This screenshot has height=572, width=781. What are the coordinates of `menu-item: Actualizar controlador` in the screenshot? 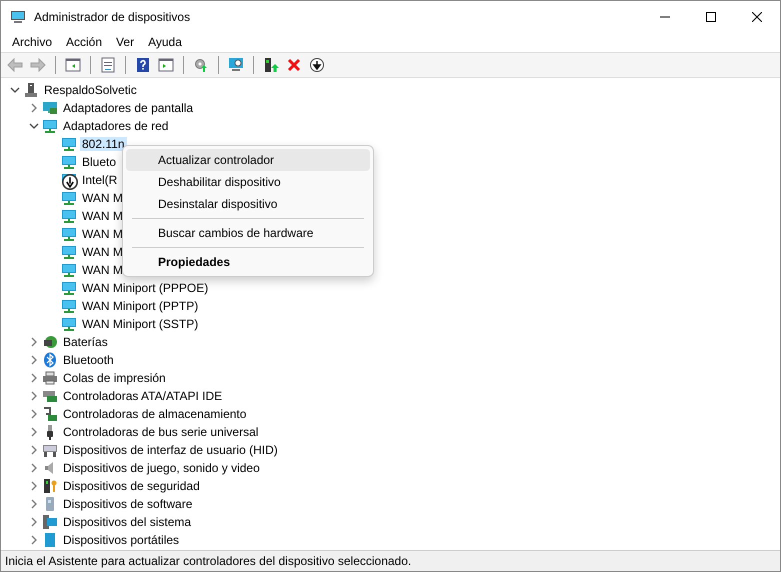 It's located at (248, 160).